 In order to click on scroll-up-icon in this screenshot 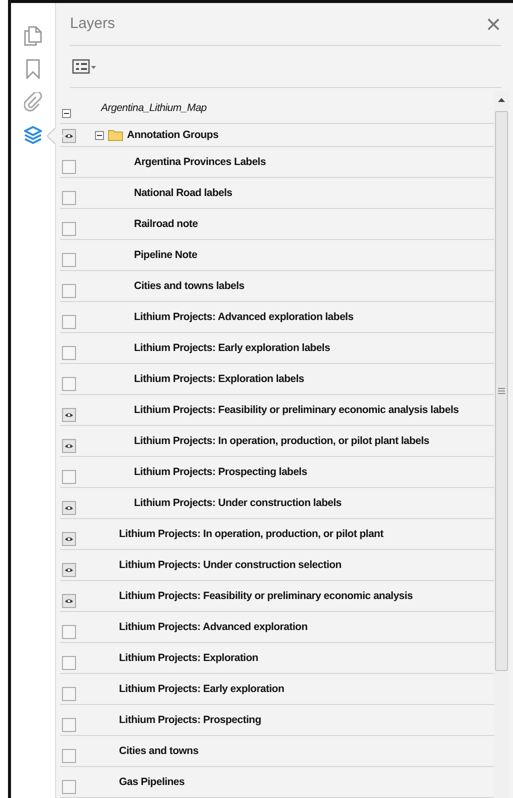, I will do `click(501, 100)`.